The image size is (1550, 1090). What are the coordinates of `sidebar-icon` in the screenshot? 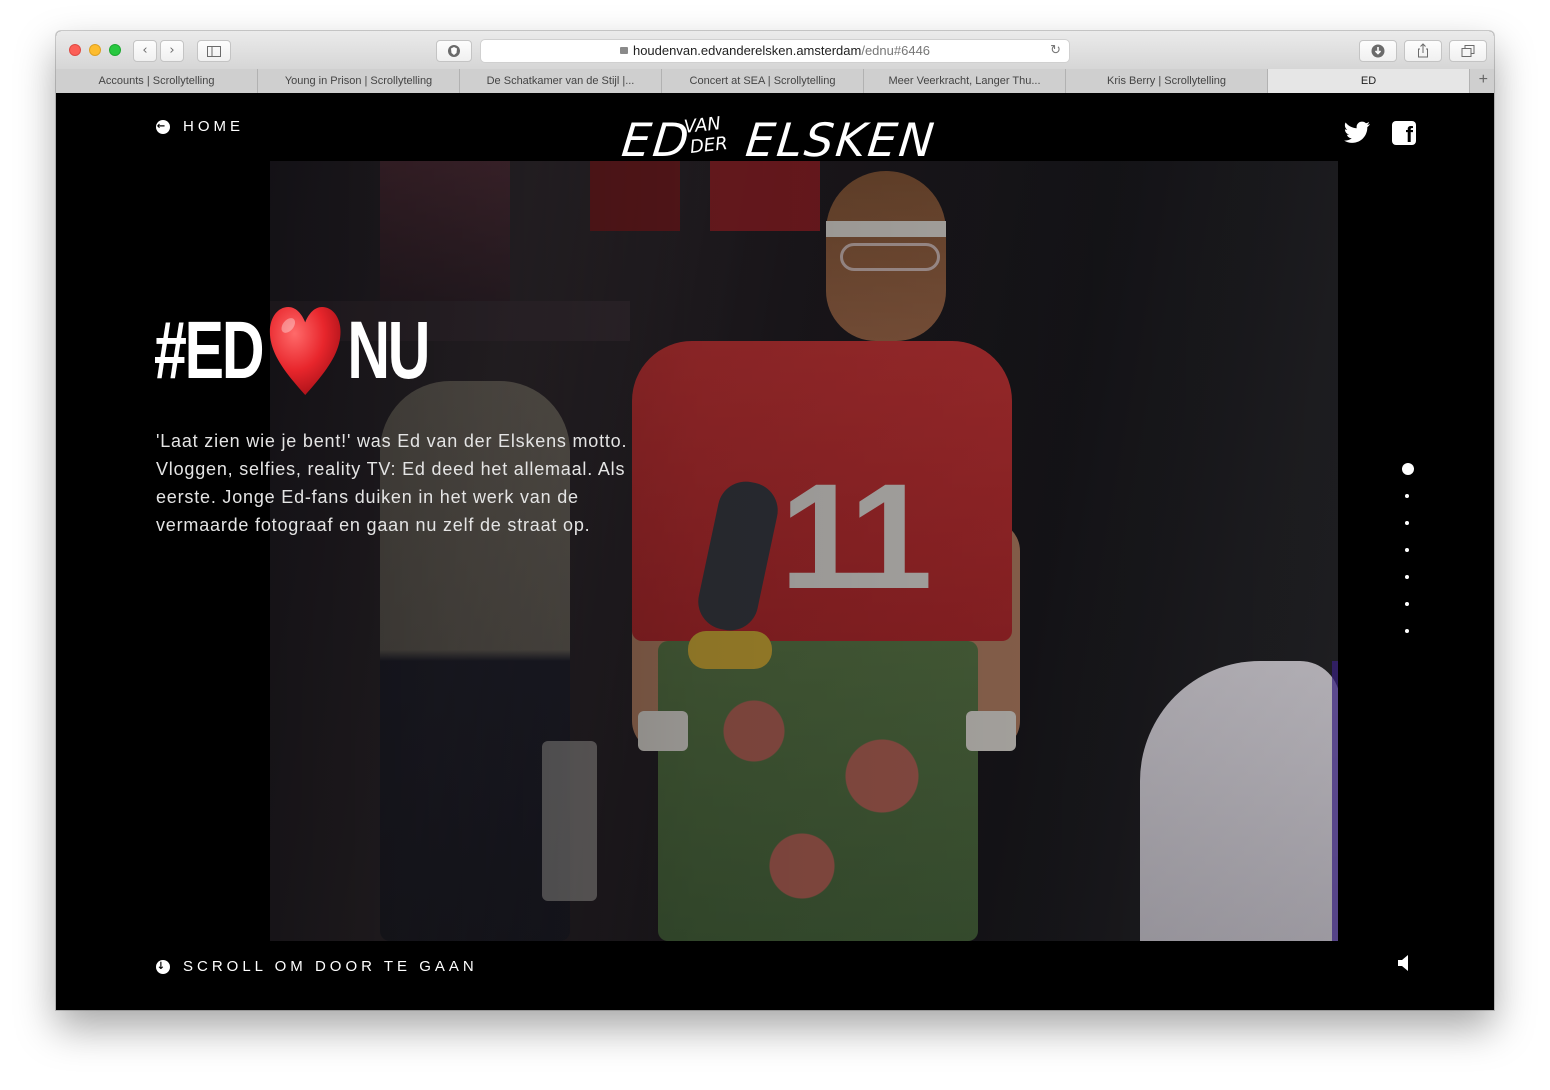 It's located at (214, 51).